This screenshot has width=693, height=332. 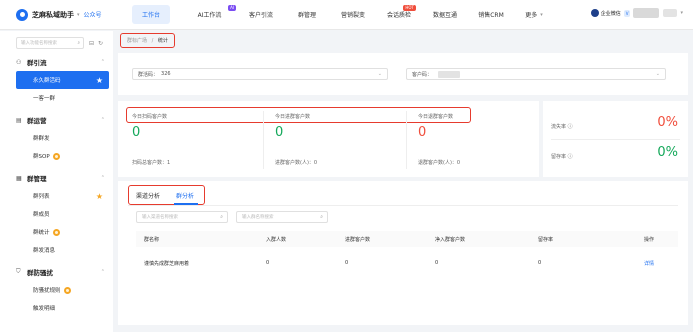 I want to click on nav-label: 客户引流, so click(x=260, y=15).